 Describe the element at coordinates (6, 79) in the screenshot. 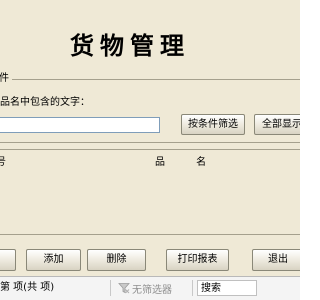

I see `filter-group-legend: 件` at that location.